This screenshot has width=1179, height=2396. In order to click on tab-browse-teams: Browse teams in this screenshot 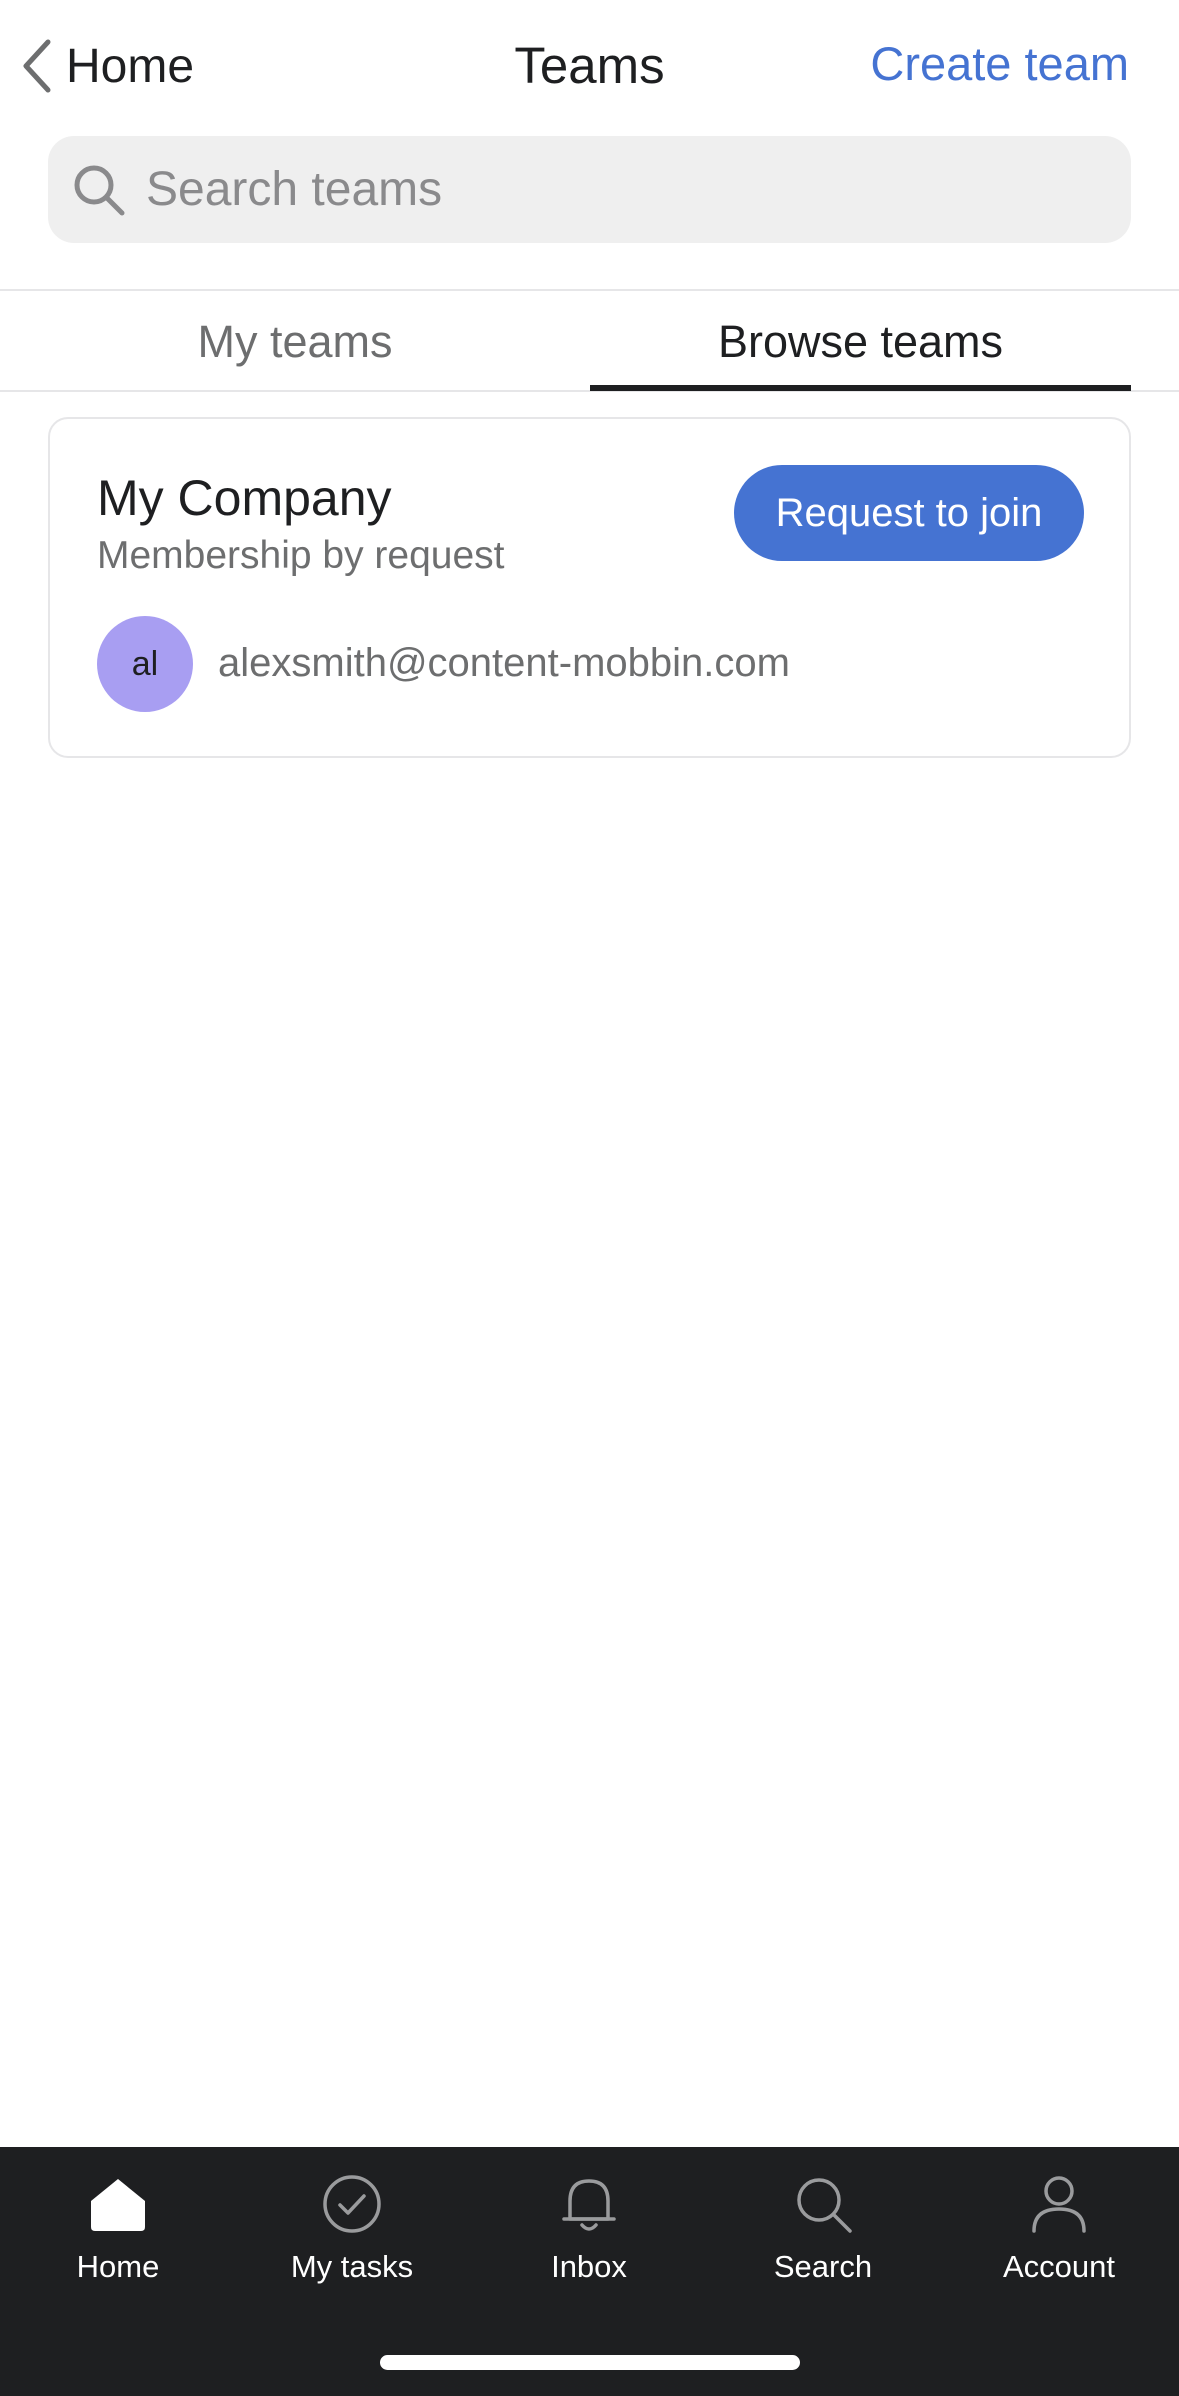, I will do `click(860, 341)`.